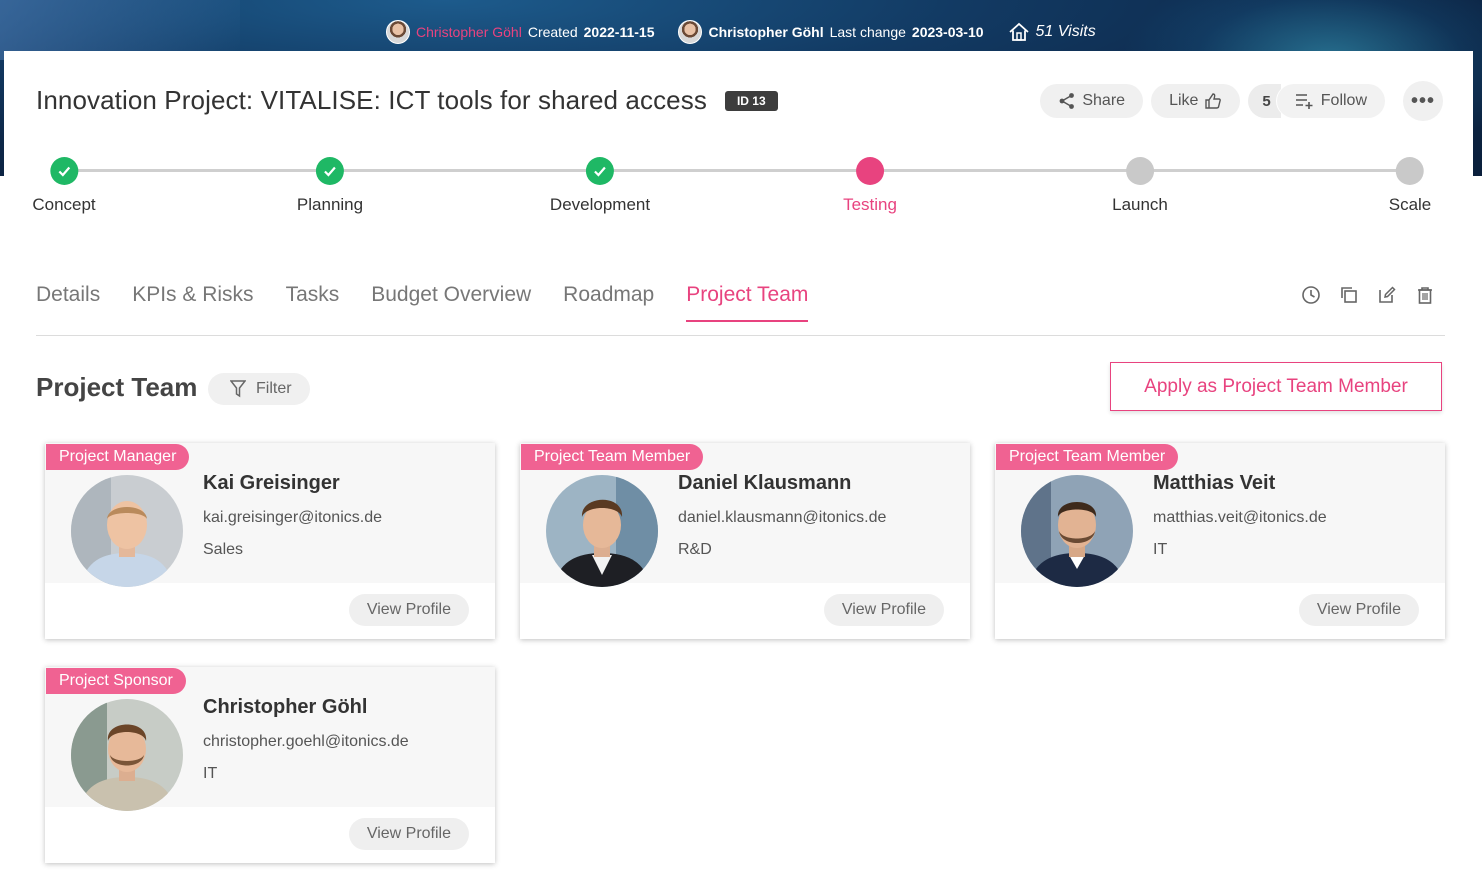 Image resolution: width=1482 pixels, height=896 pixels. What do you see at coordinates (64, 186) in the screenshot?
I see `stage-concept: Concept` at bounding box center [64, 186].